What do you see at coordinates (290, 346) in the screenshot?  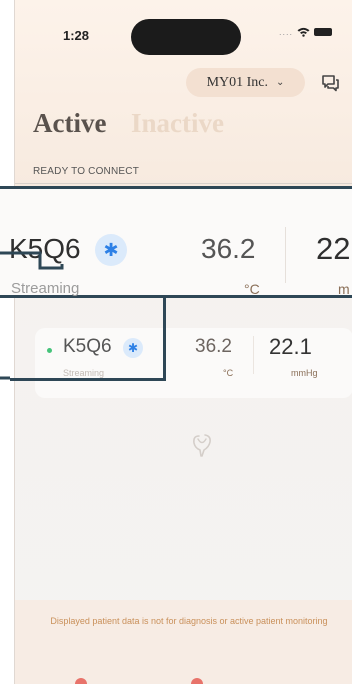 I see `pressure-value: 22.1` at bounding box center [290, 346].